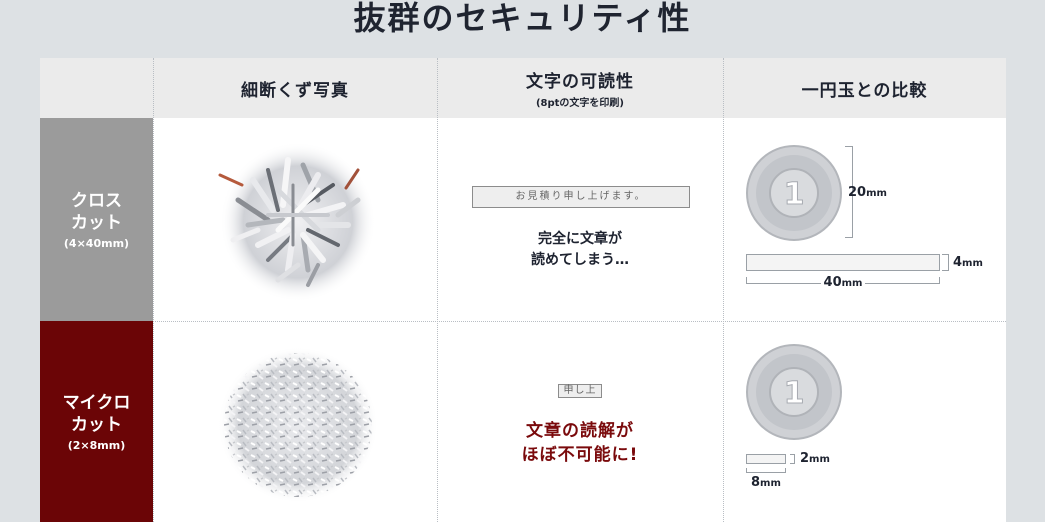  I want to click on sample-text-fragment: 申し上, so click(580, 391).